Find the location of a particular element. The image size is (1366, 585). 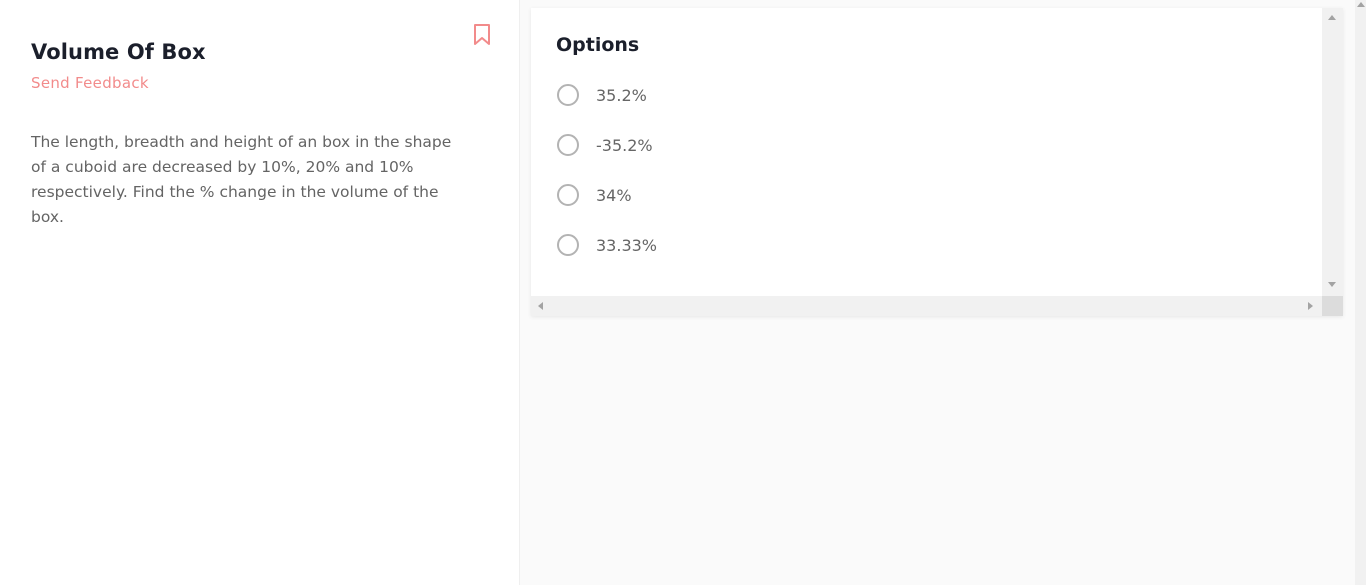

option-label: 33.33% is located at coordinates (627, 245).